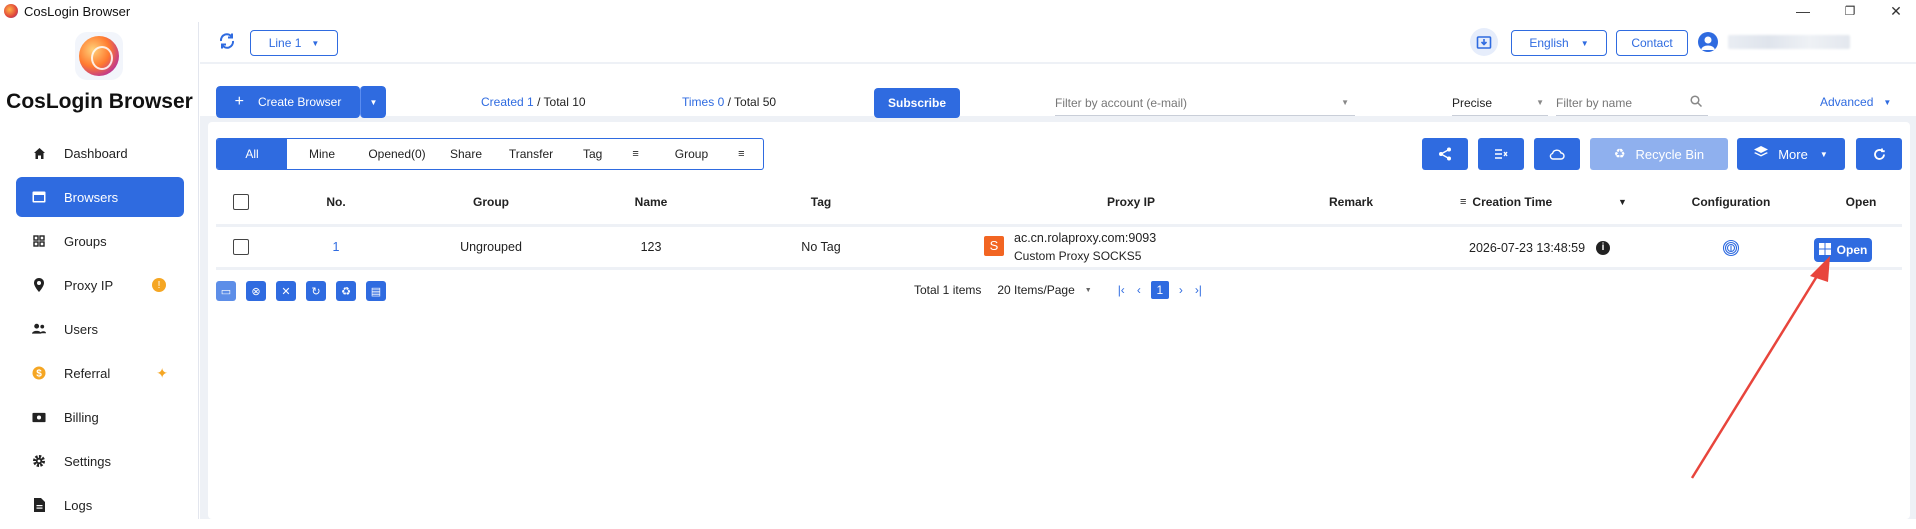 The width and height of the screenshot is (1916, 529). I want to click on precise-select: Precise ▼, so click(1500, 103).